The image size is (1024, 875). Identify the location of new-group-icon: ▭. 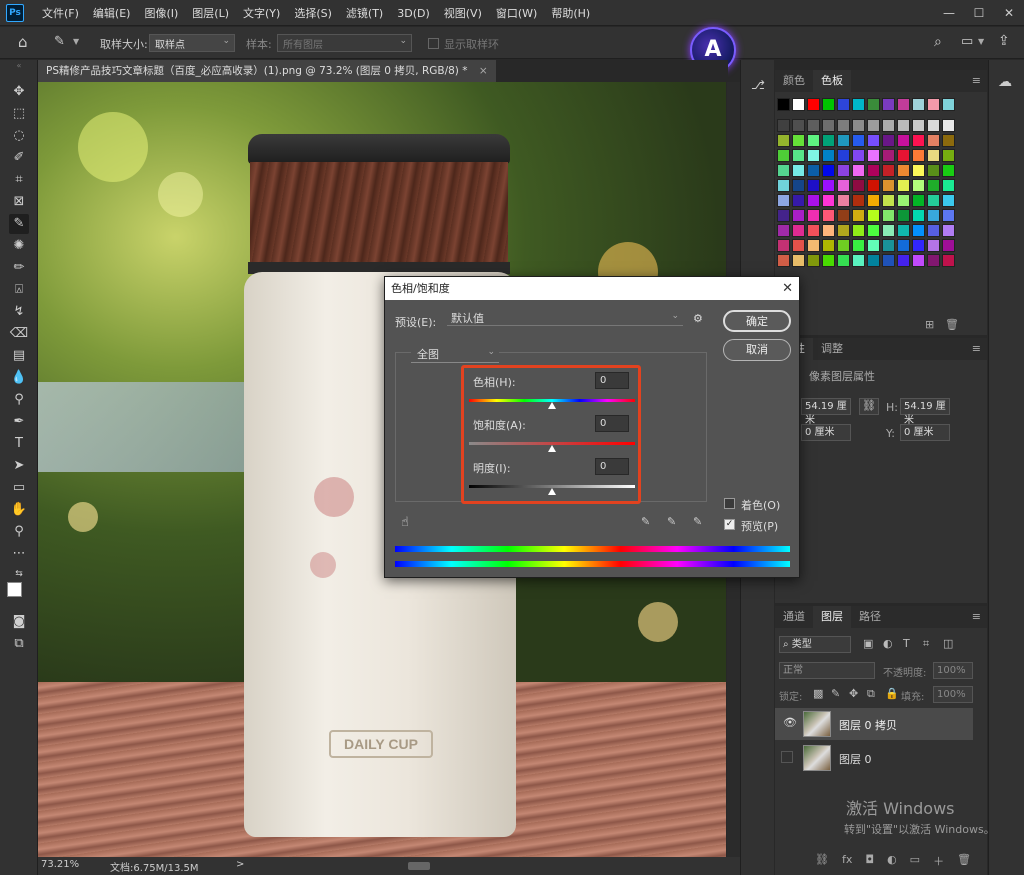
(915, 861).